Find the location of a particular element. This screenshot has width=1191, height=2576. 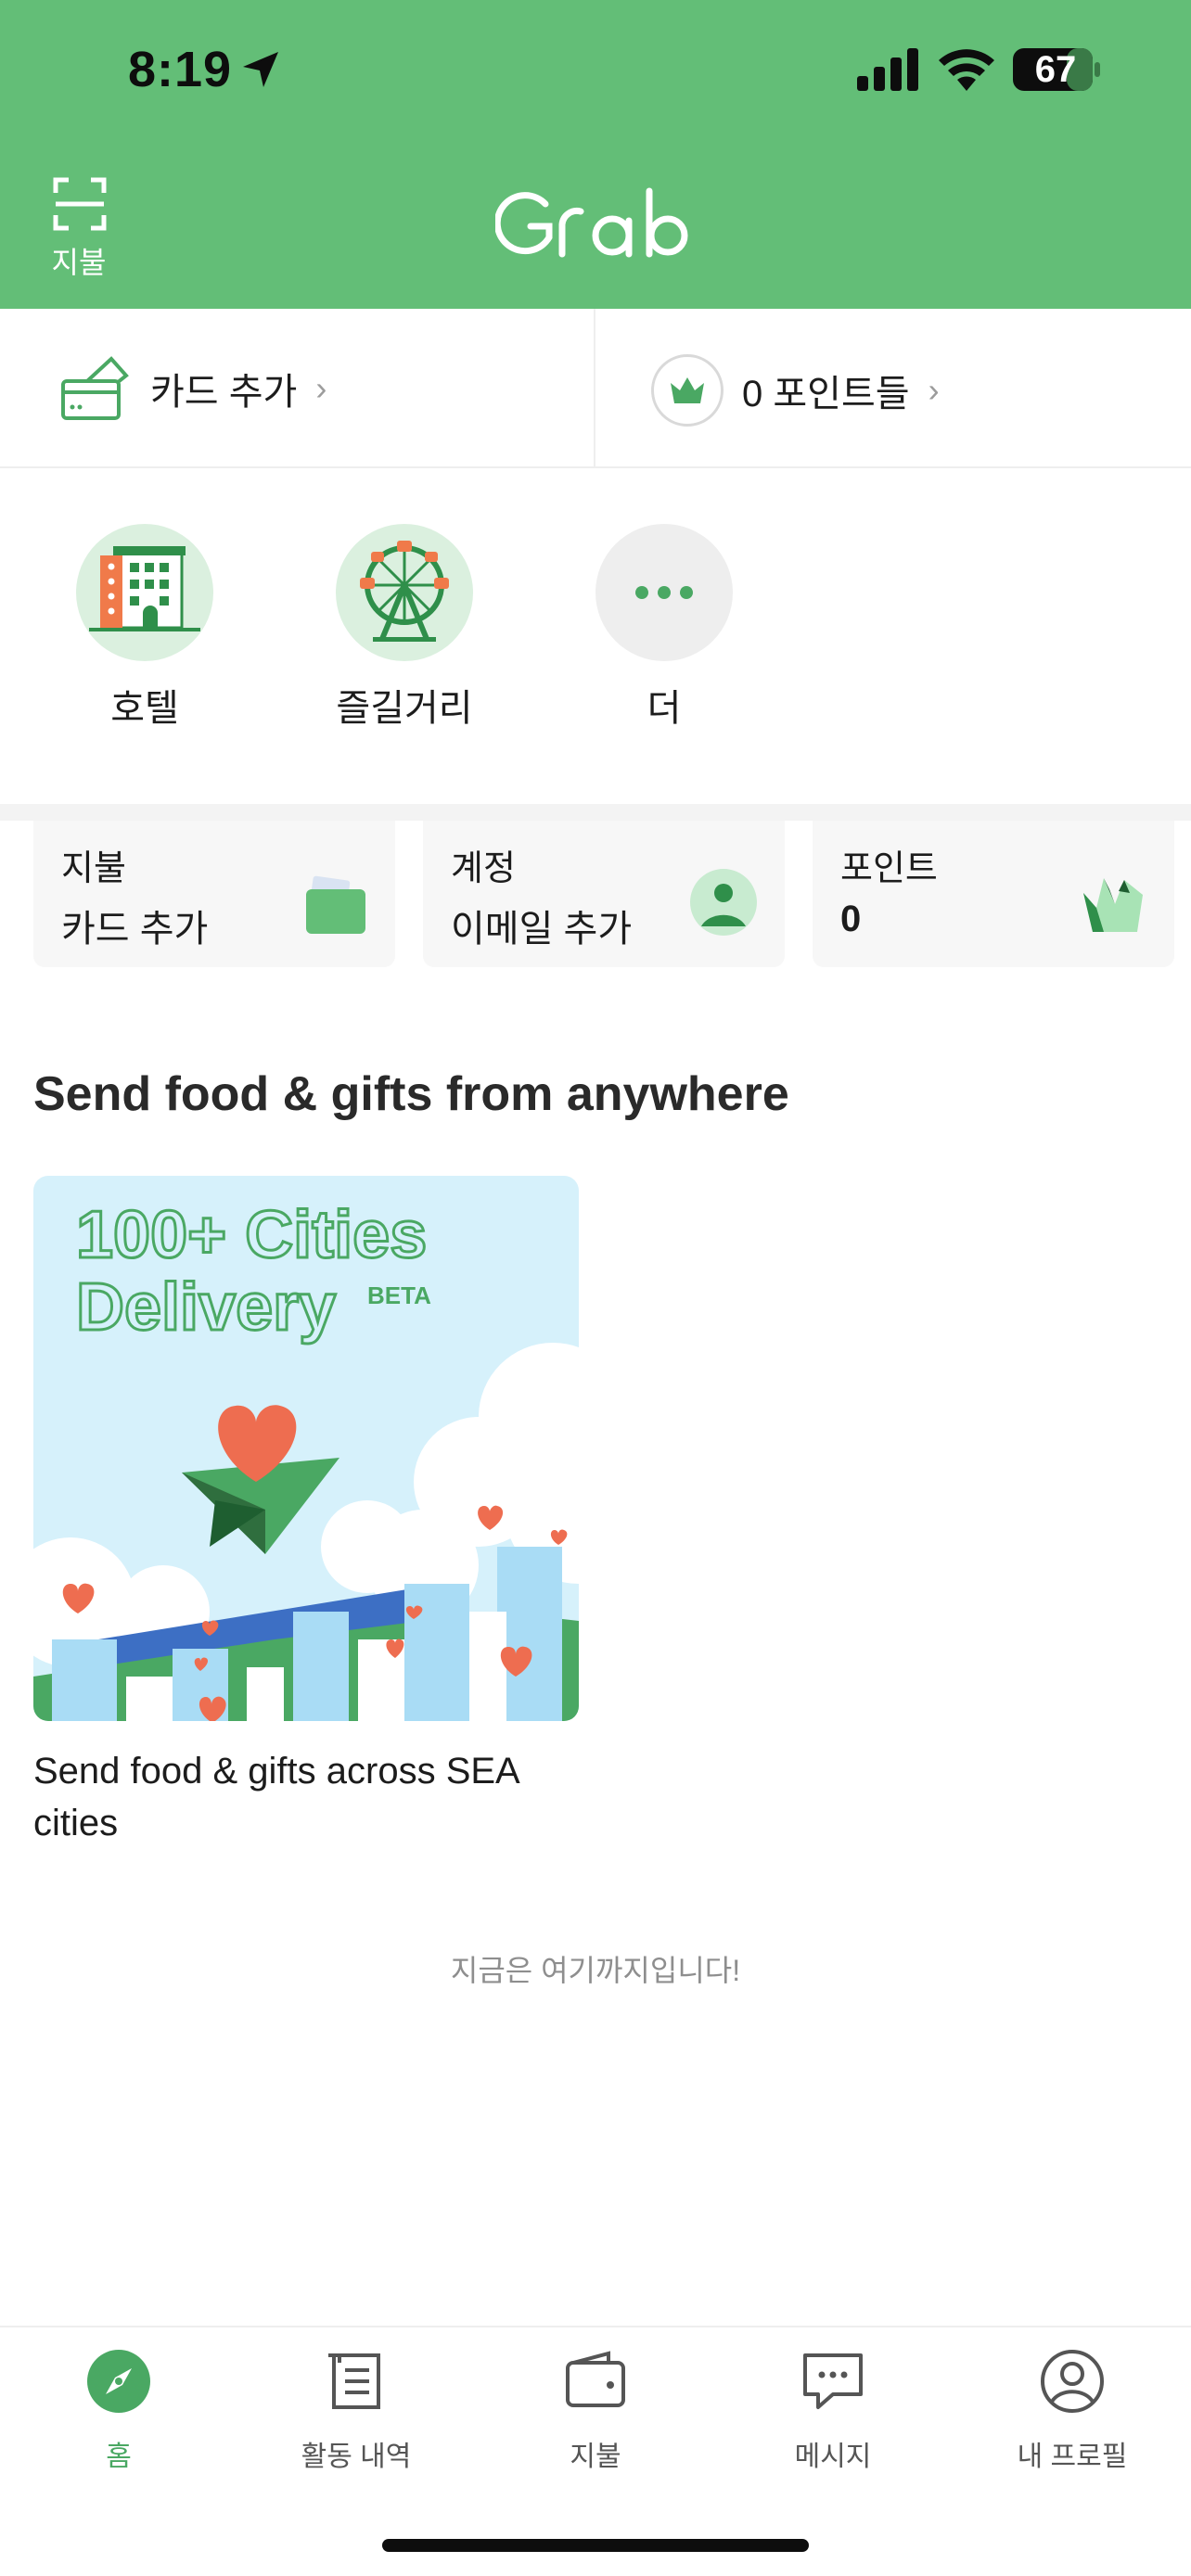

service-activities: 즐길거리 is located at coordinates (404, 635).